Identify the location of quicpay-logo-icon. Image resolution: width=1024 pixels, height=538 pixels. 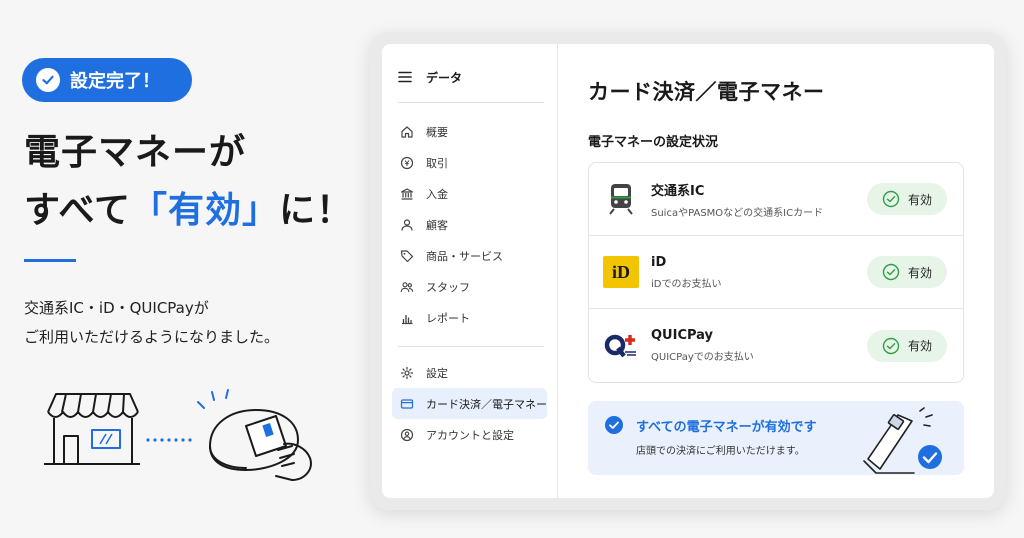
(621, 346).